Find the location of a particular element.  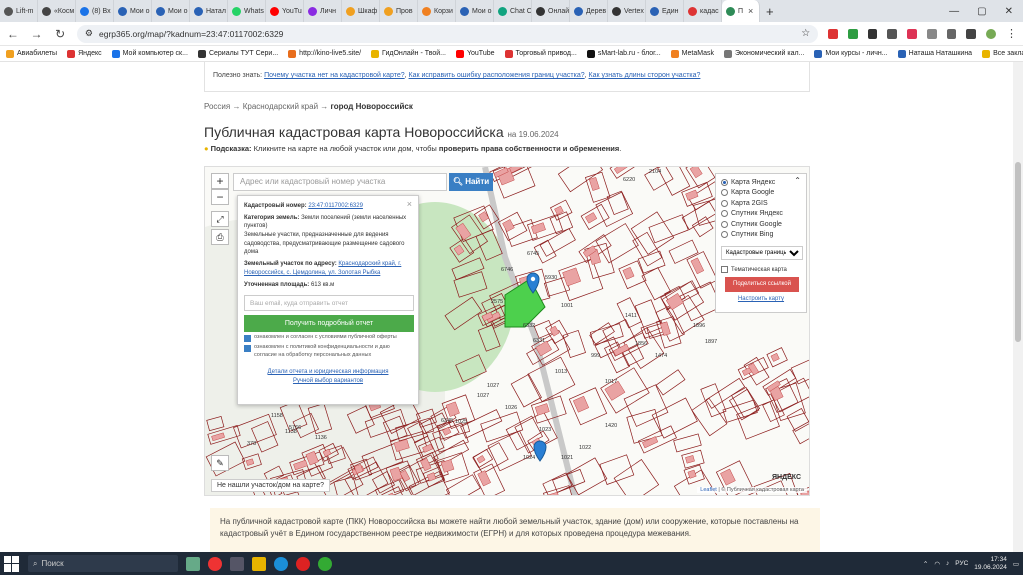

get-report-button: Получить подробный отчет is located at coordinates (329, 324).